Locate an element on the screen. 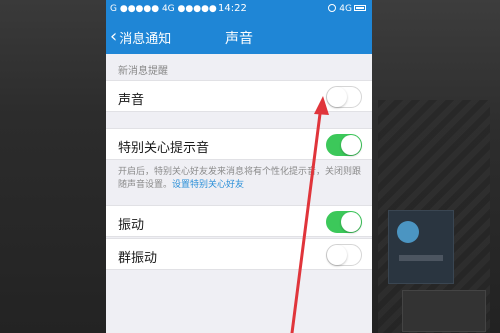 The image size is (500, 333). battery-icon is located at coordinates (360, 8).